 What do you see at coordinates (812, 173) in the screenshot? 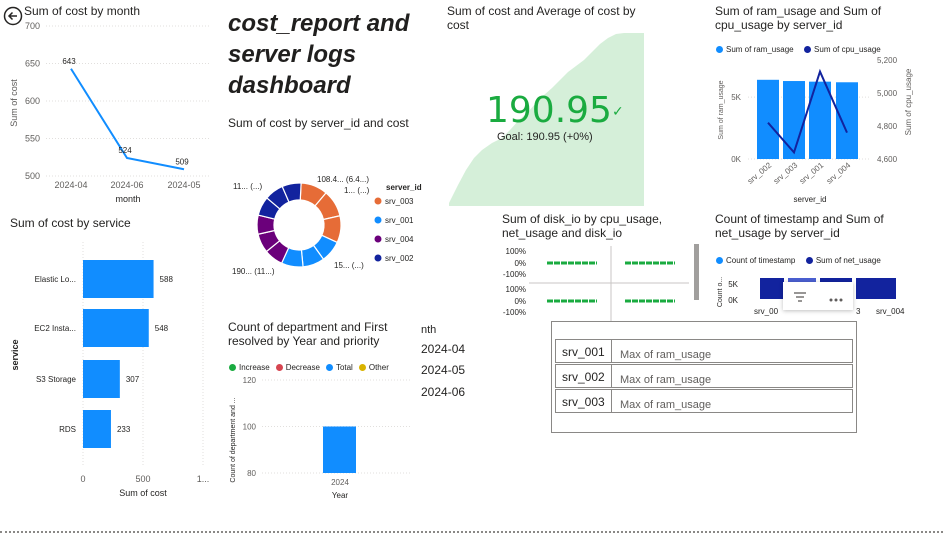
I see `x-tick-label: srv_001` at bounding box center [812, 173].